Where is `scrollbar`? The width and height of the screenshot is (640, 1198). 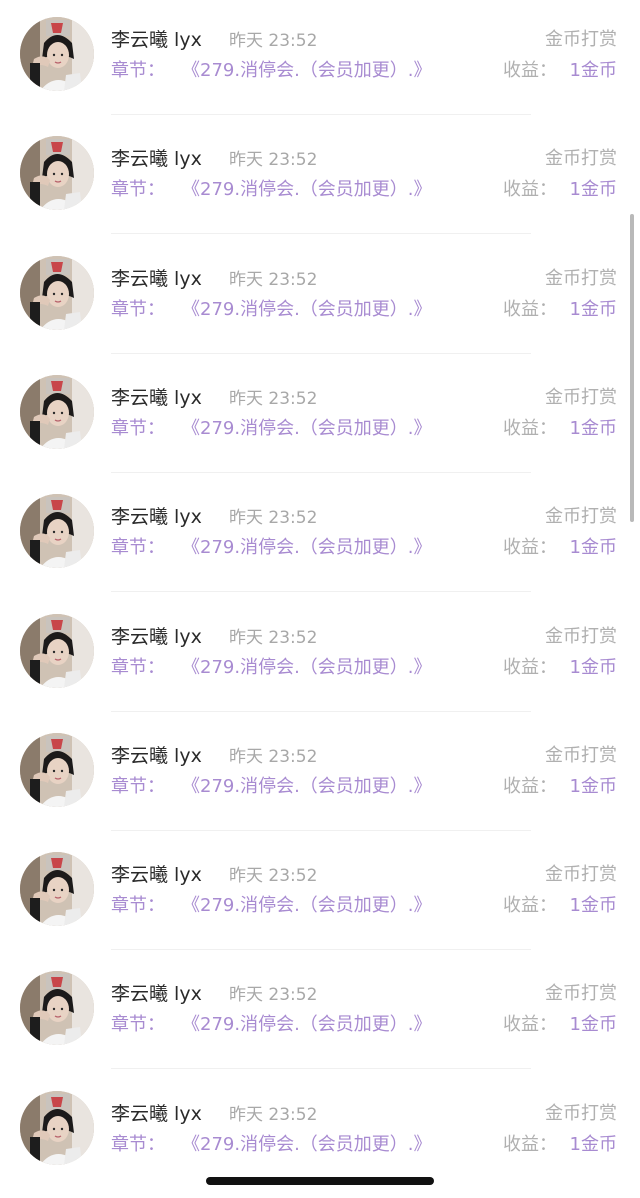 scrollbar is located at coordinates (632, 368).